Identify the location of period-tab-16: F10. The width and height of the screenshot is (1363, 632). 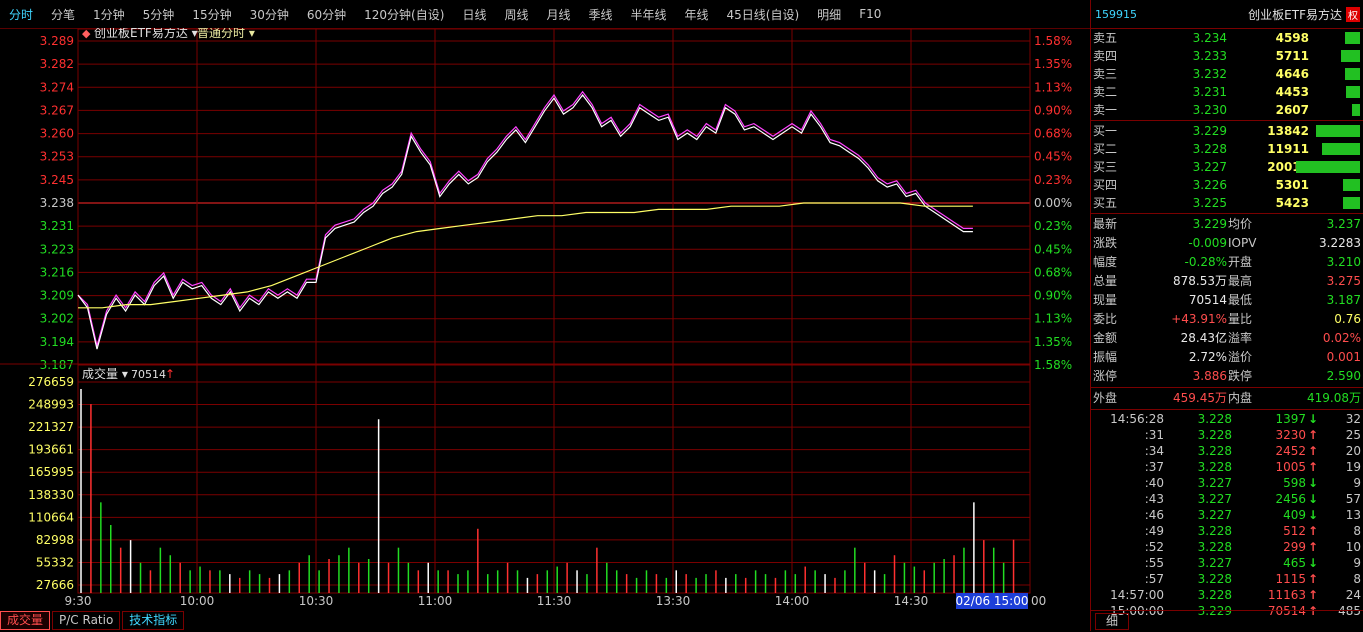
(870, 14).